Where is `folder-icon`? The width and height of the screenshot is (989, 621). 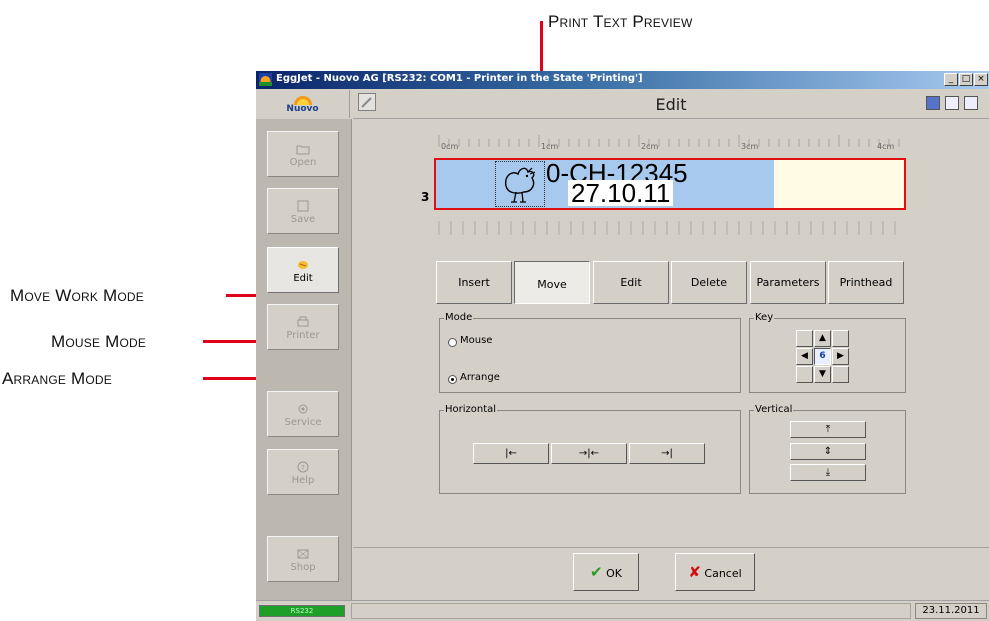
folder-icon is located at coordinates (303, 150).